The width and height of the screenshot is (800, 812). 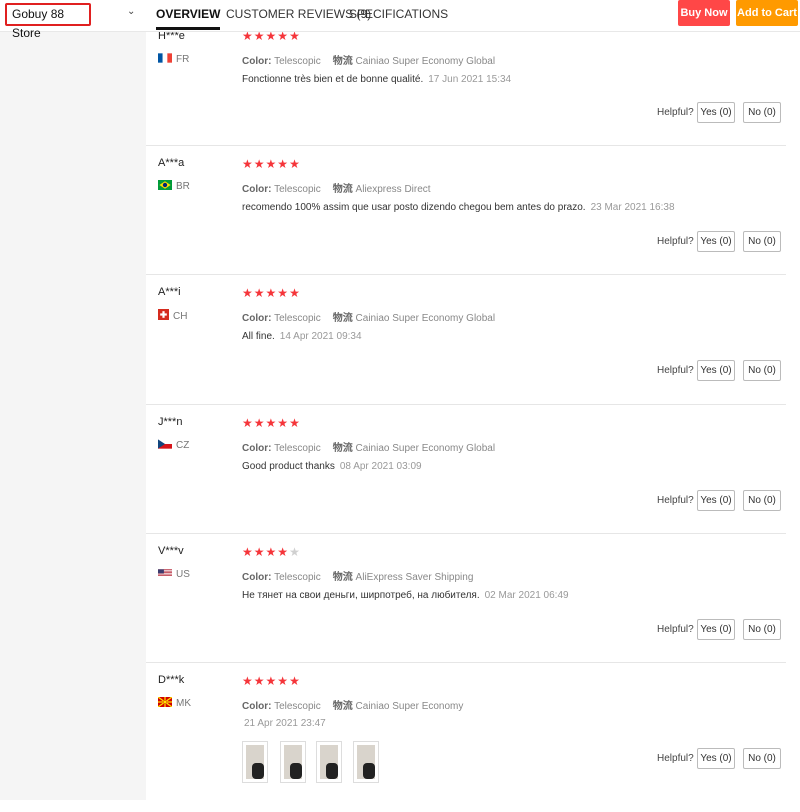 I want to click on review-date: 14 Apr 2021 09:34, so click(x=320, y=336).